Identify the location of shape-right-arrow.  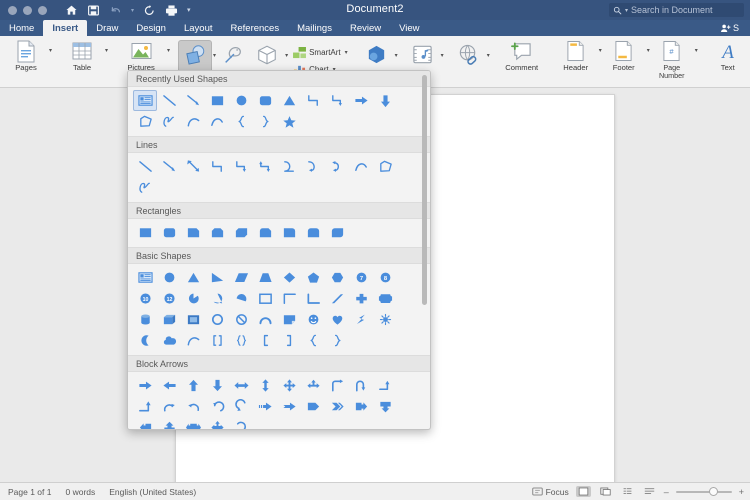
(145, 385).